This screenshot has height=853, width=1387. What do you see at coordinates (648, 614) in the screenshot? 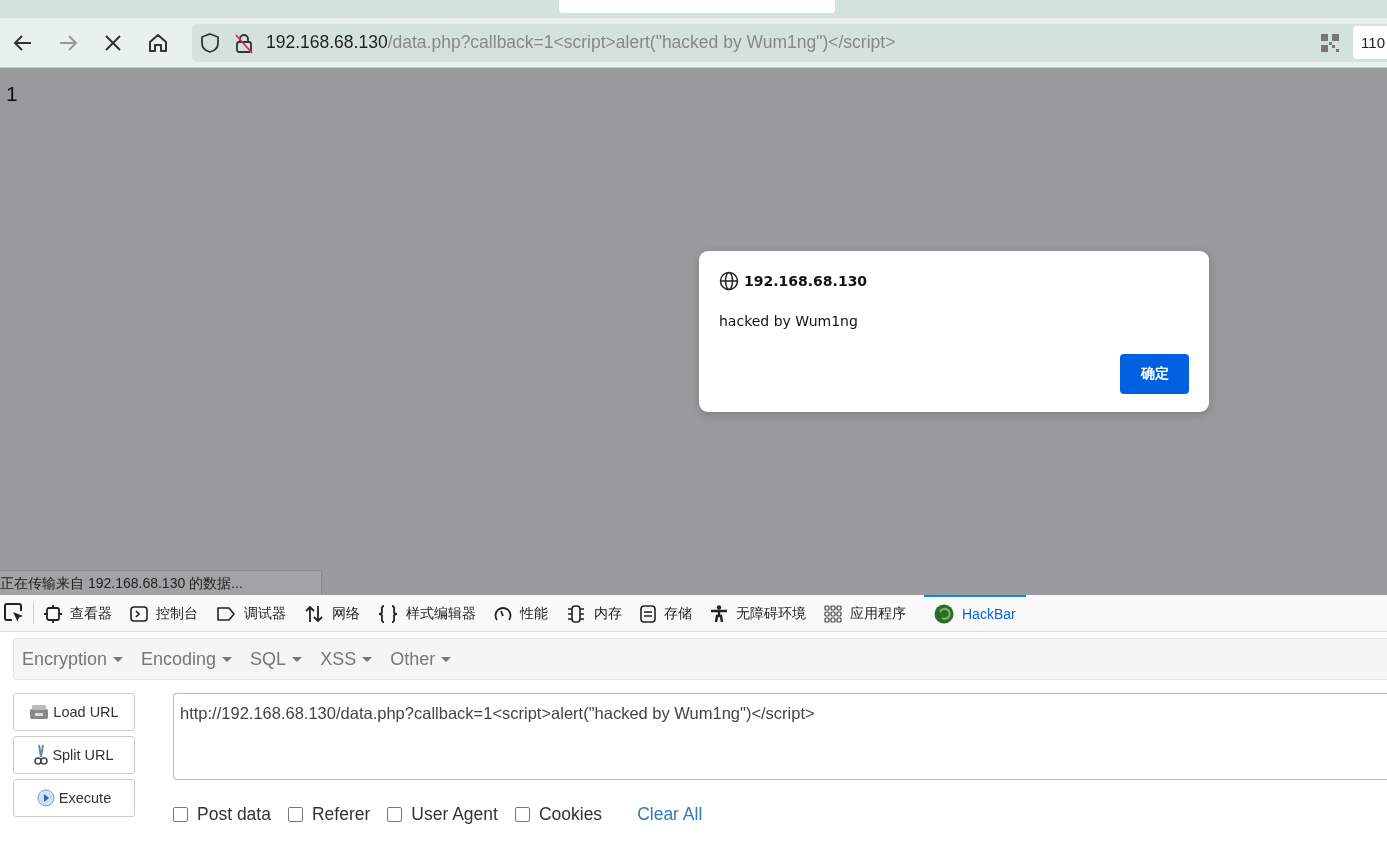
I see `storage-icon` at bounding box center [648, 614].